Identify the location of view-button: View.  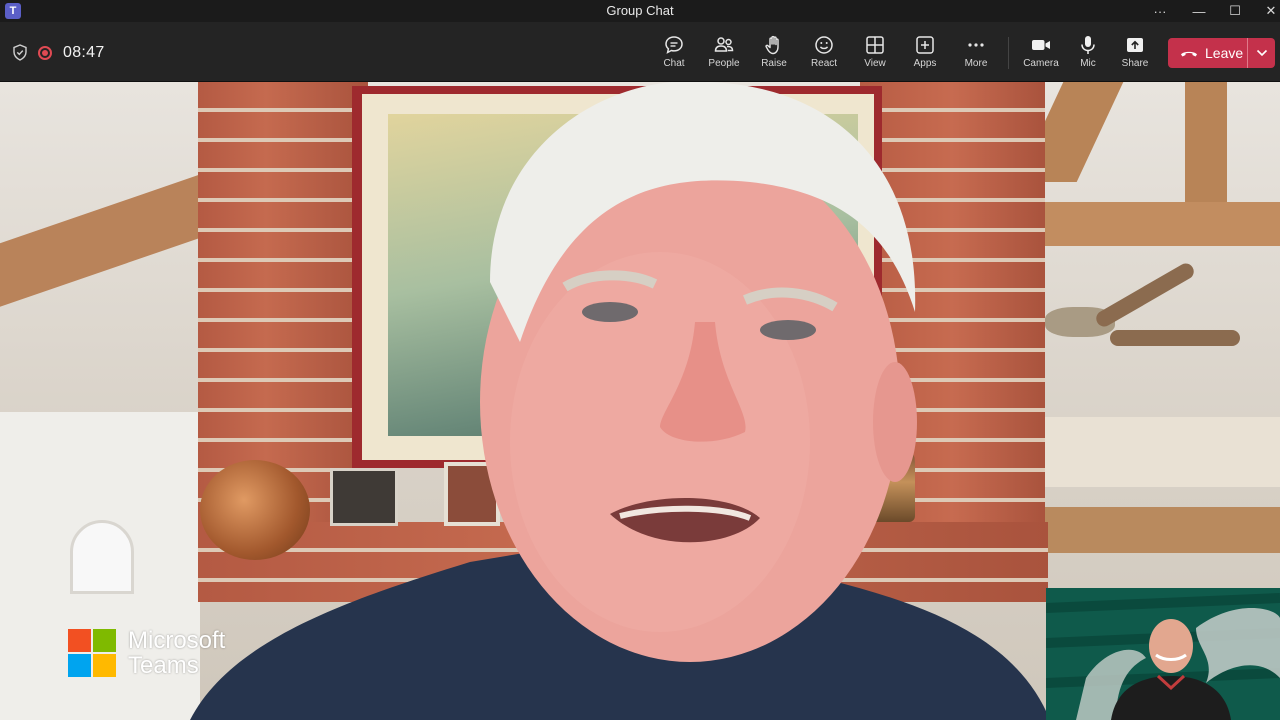
(875, 54).